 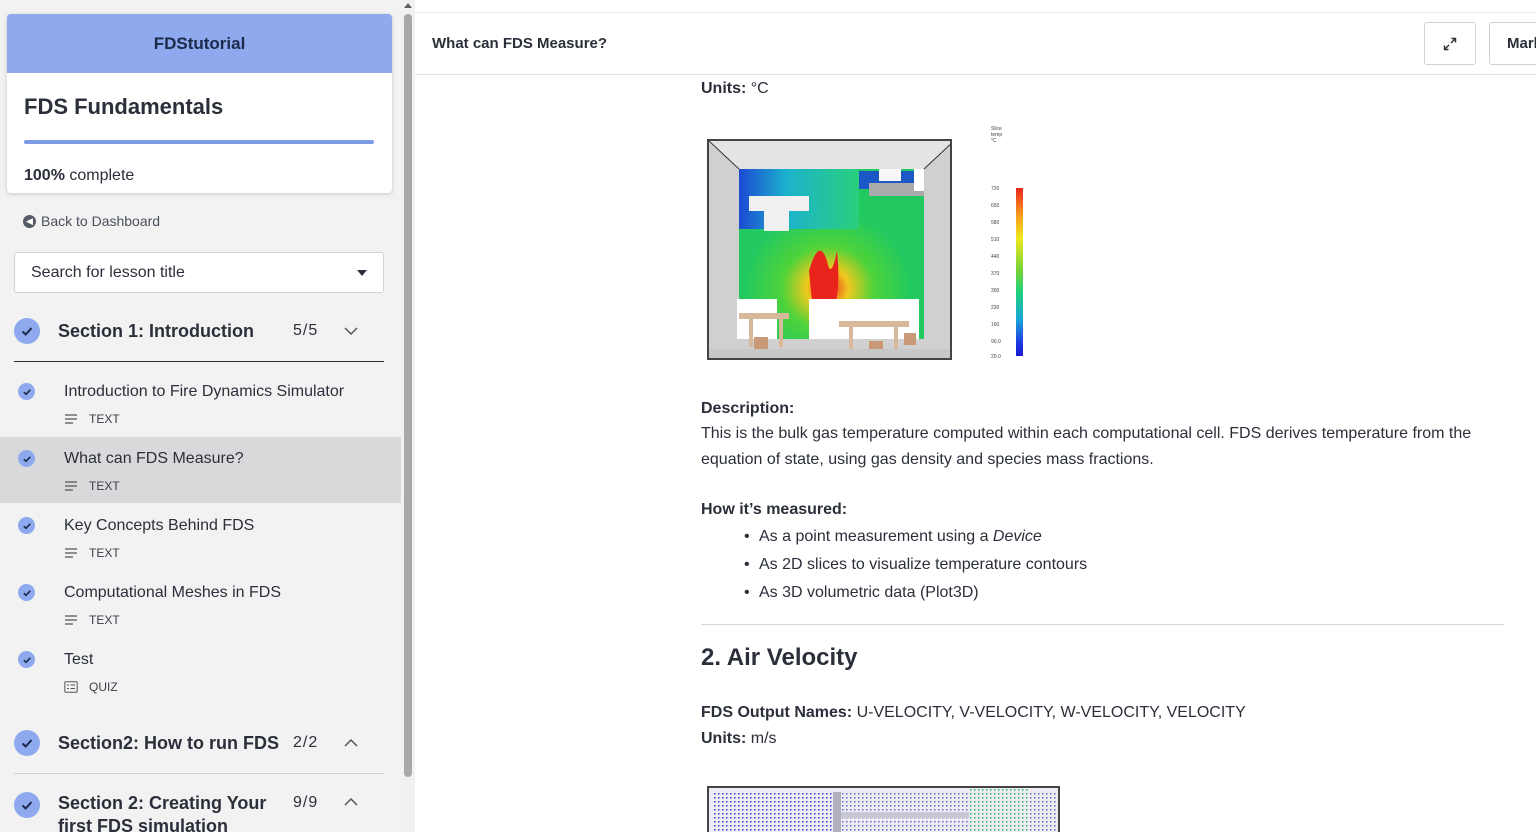 I want to click on lesson-title: What can FDS Measure?, so click(x=154, y=458).